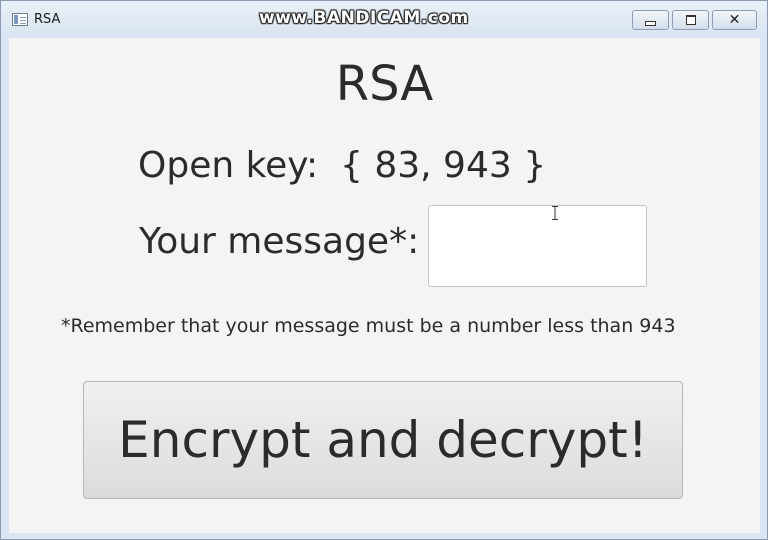 The image size is (768, 540). Describe the element at coordinates (364, 18) in the screenshot. I see `recorder-watermark: www.BANDICAM.com` at that location.